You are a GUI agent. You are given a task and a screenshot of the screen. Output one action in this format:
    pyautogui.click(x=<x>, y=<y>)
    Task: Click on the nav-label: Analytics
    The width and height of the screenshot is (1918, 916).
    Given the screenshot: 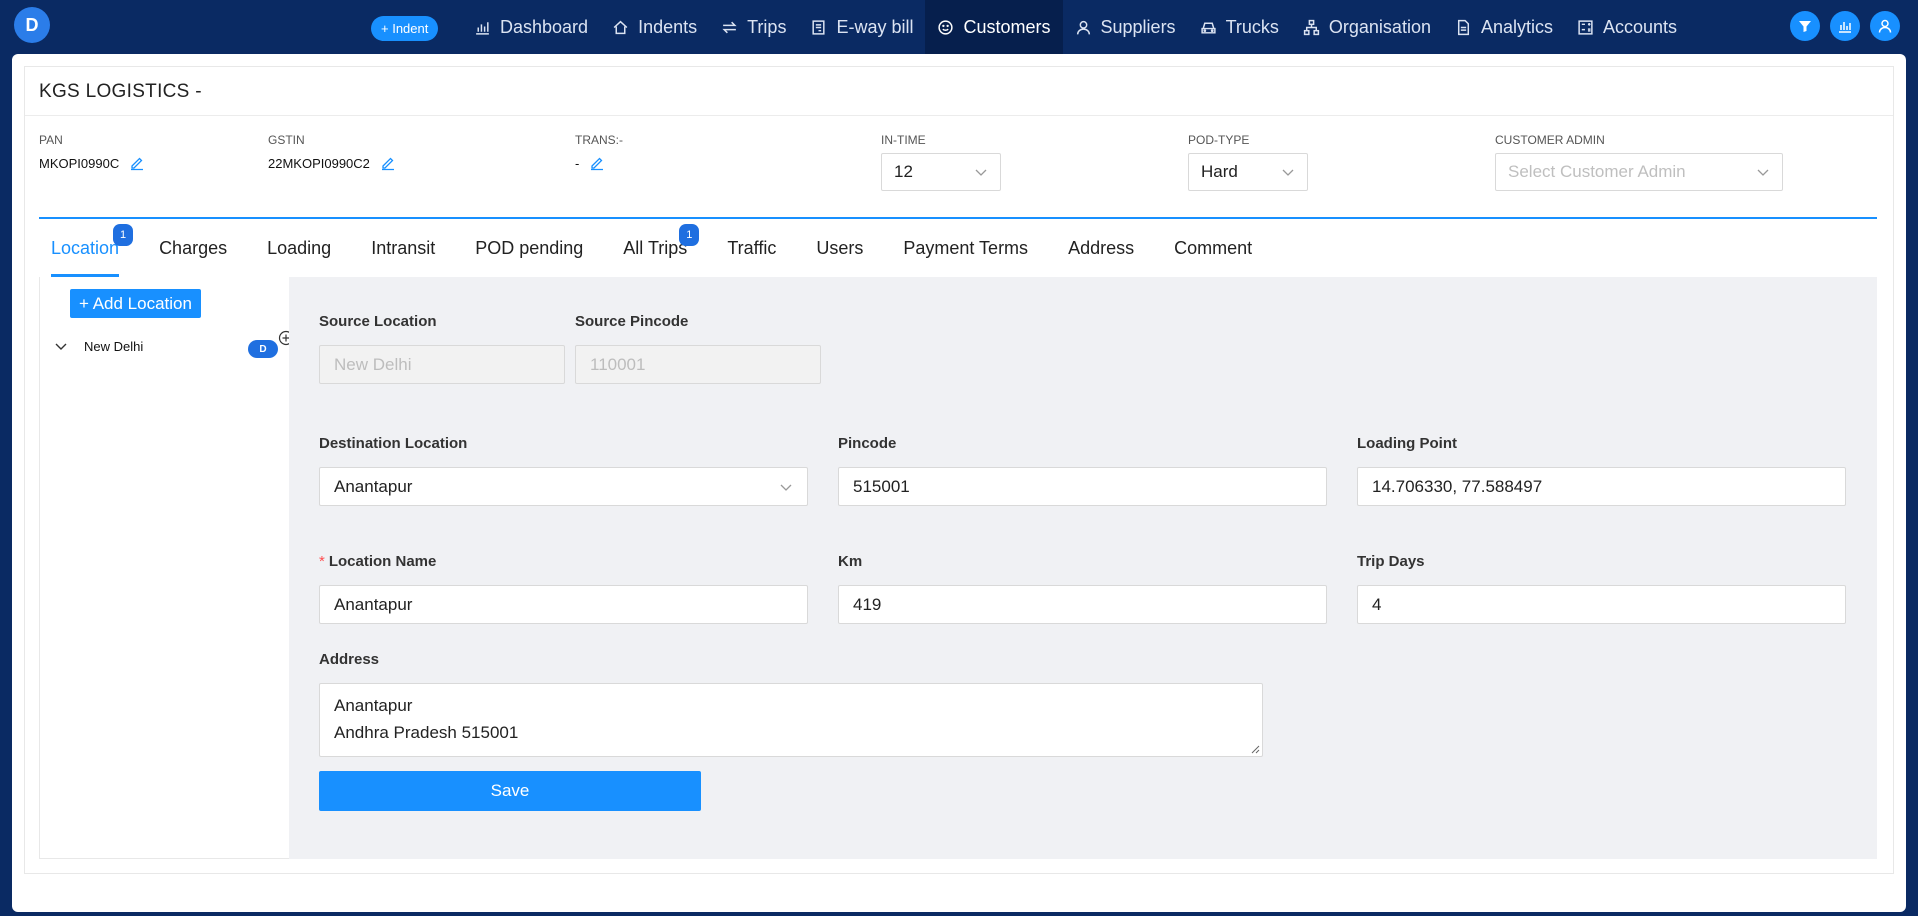 What is the action you would take?
    pyautogui.click(x=1516, y=26)
    